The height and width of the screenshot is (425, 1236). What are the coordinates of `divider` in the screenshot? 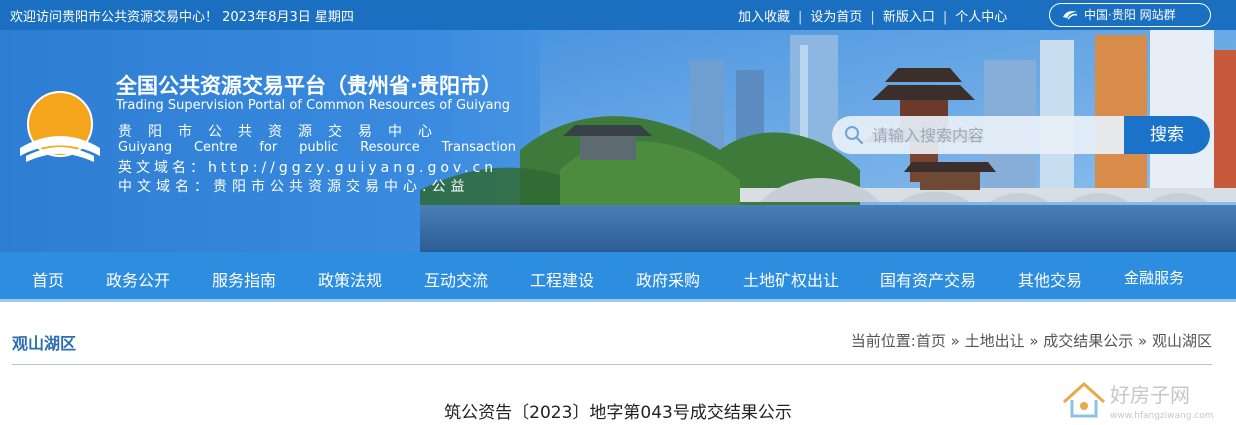 It's located at (612, 364).